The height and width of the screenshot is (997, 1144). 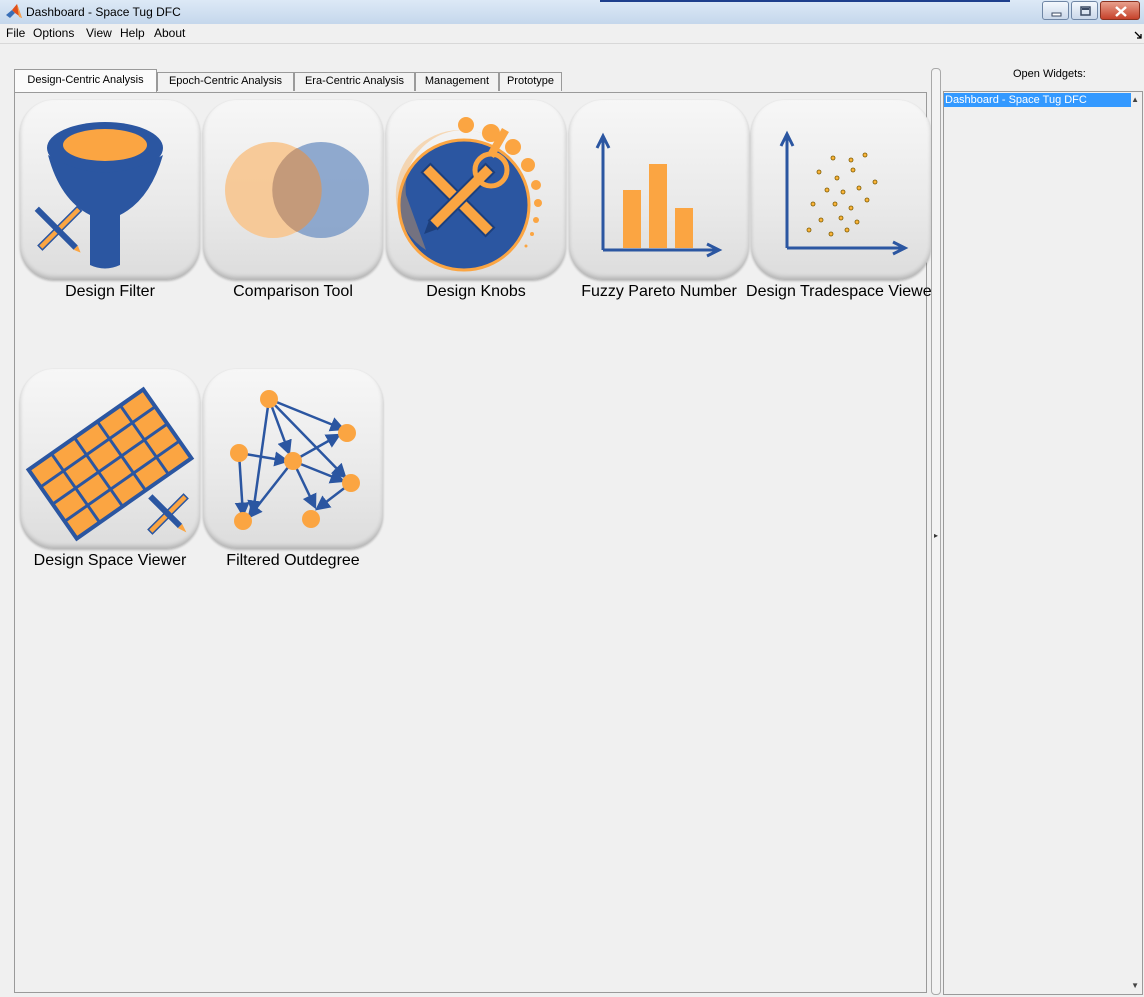 What do you see at coordinates (530, 81) in the screenshot?
I see `tab-prototype: Prototype` at bounding box center [530, 81].